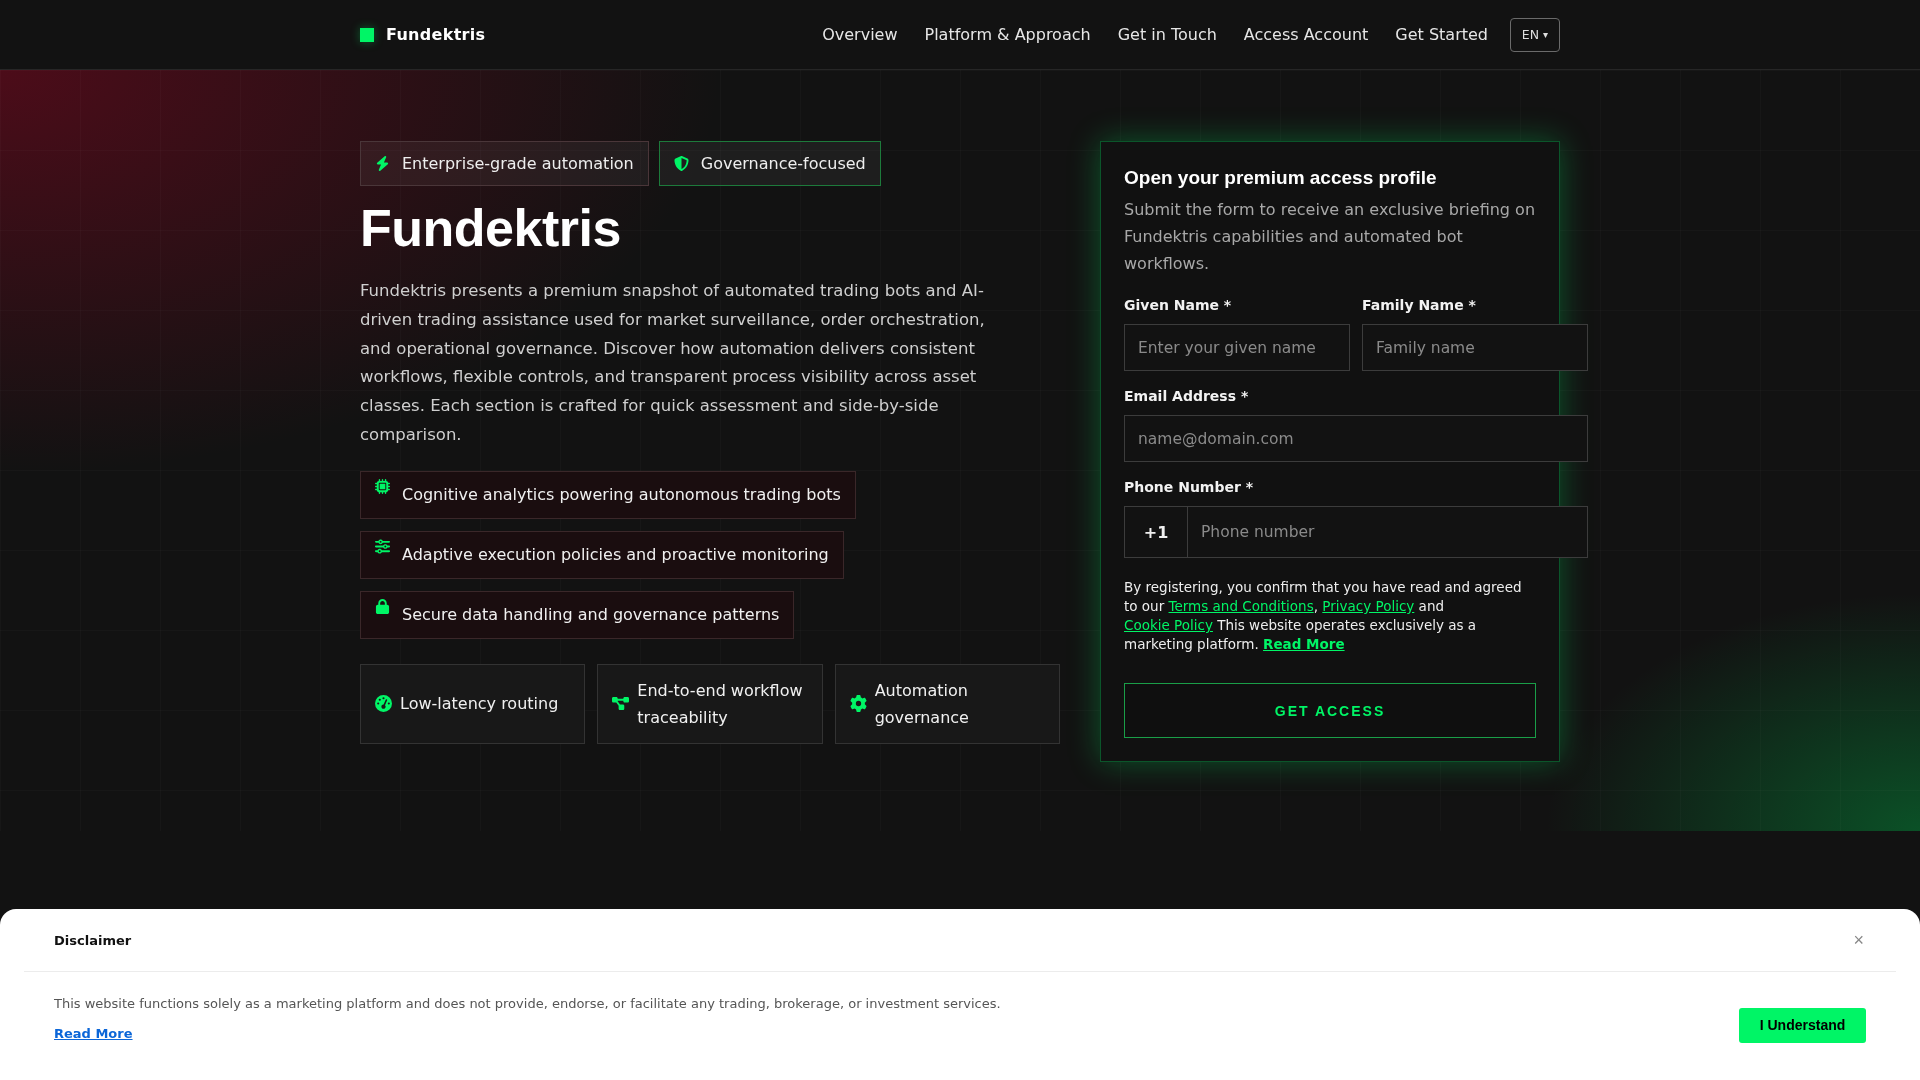 Image resolution: width=1920 pixels, height=1080 pixels. I want to click on nav-link: Access Account, so click(1306, 34).